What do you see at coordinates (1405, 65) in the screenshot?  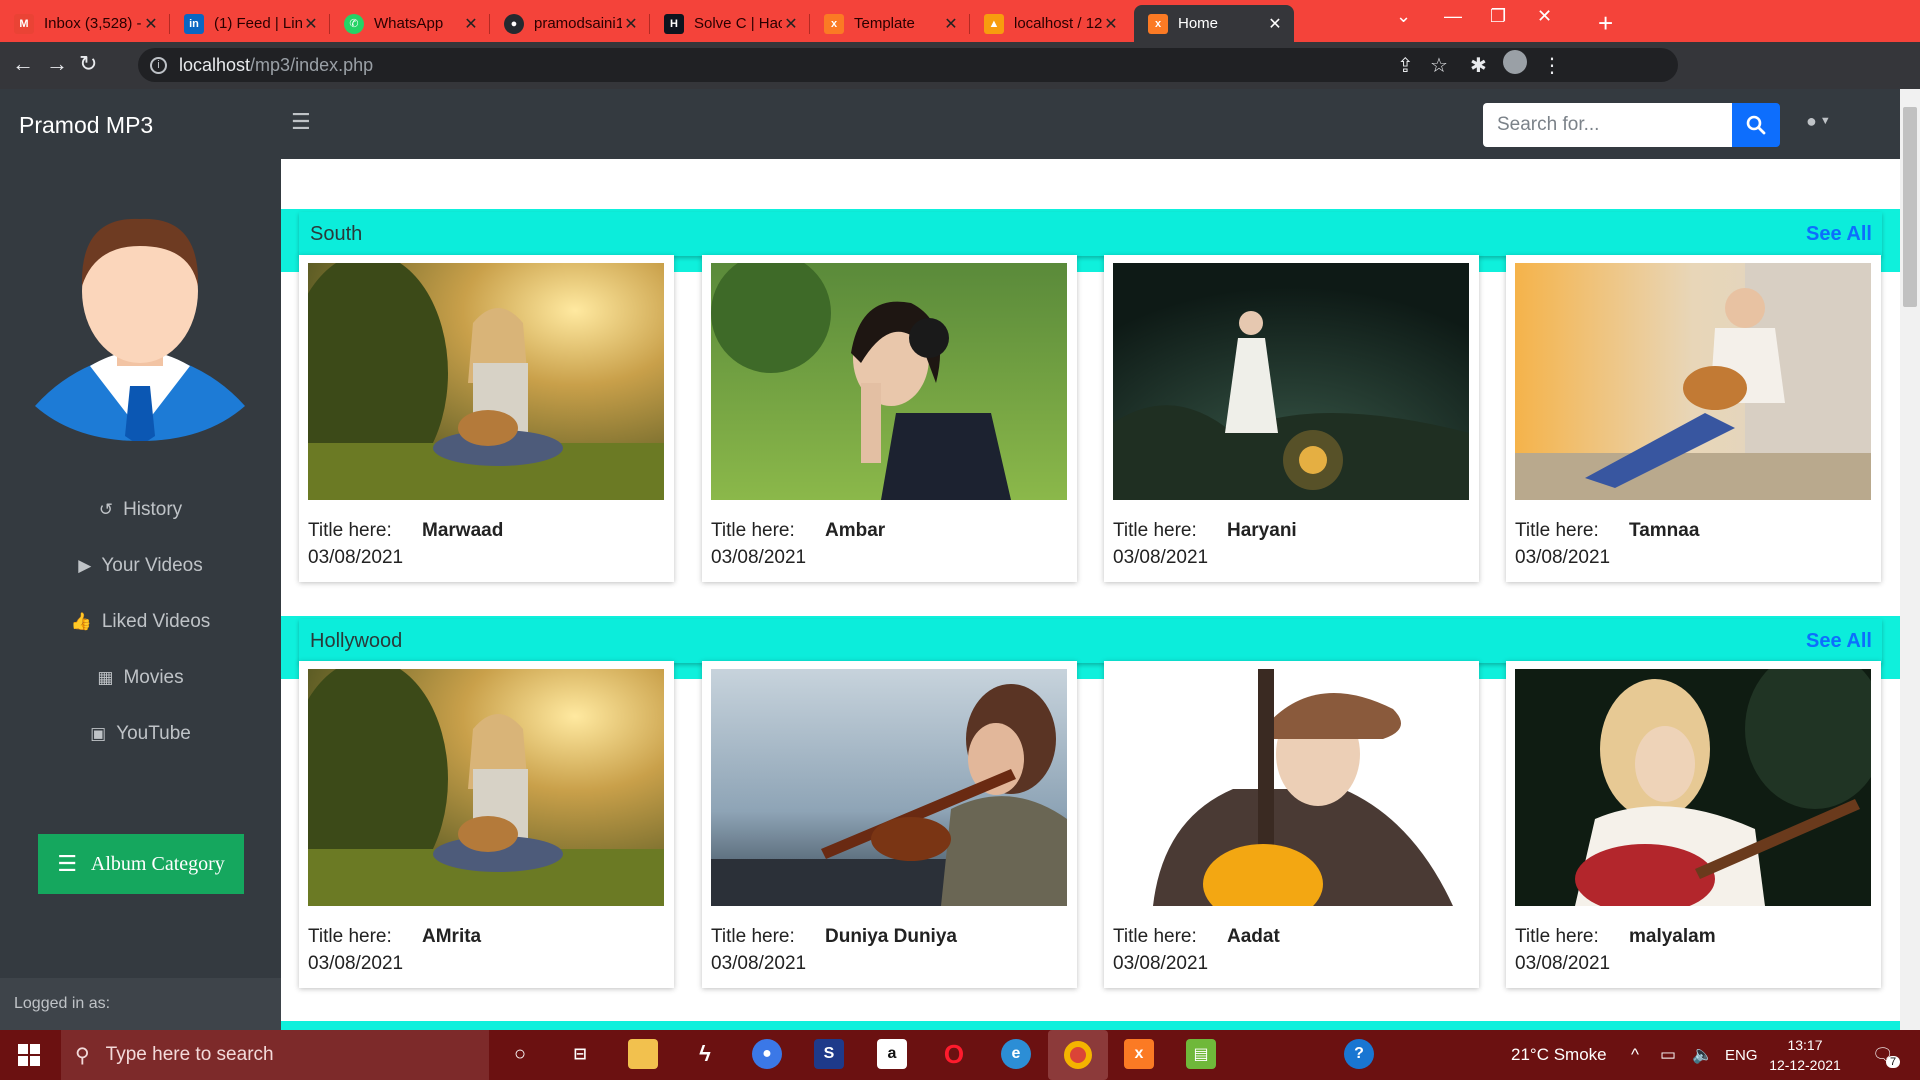 I see `share-icon: ⇪` at bounding box center [1405, 65].